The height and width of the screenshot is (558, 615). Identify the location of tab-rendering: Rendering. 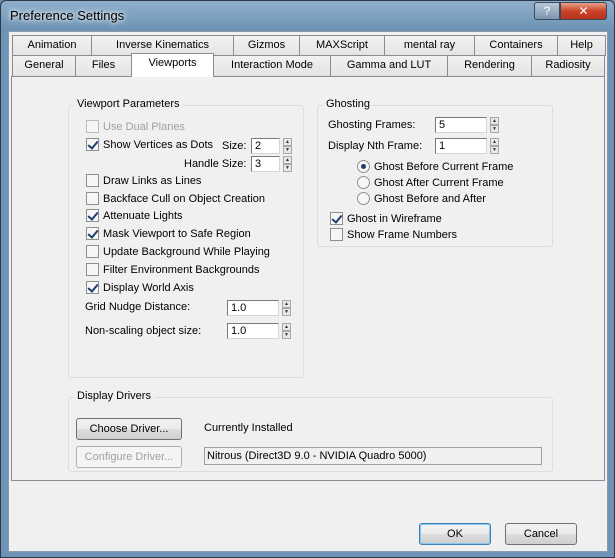
(489, 65).